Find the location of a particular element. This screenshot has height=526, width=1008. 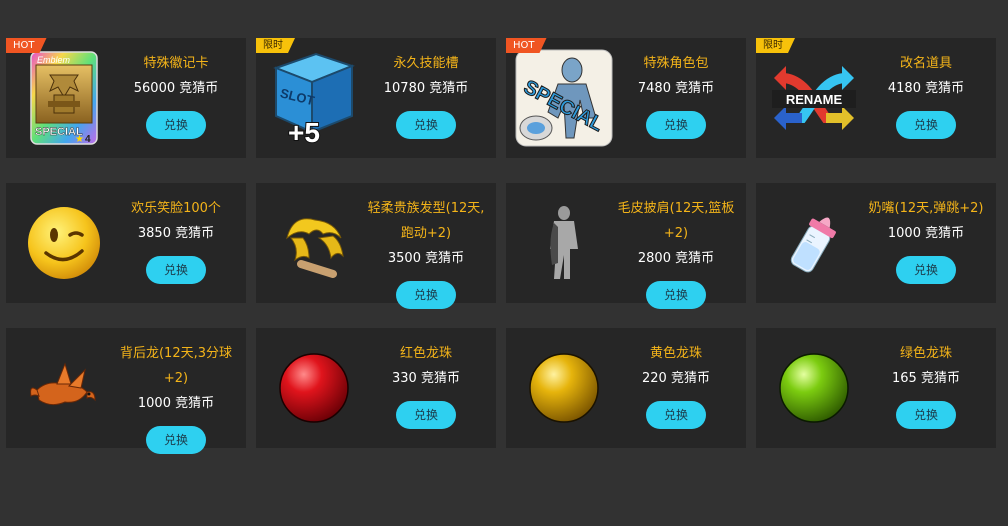

slot-plus: +5 is located at coordinates (304, 131).